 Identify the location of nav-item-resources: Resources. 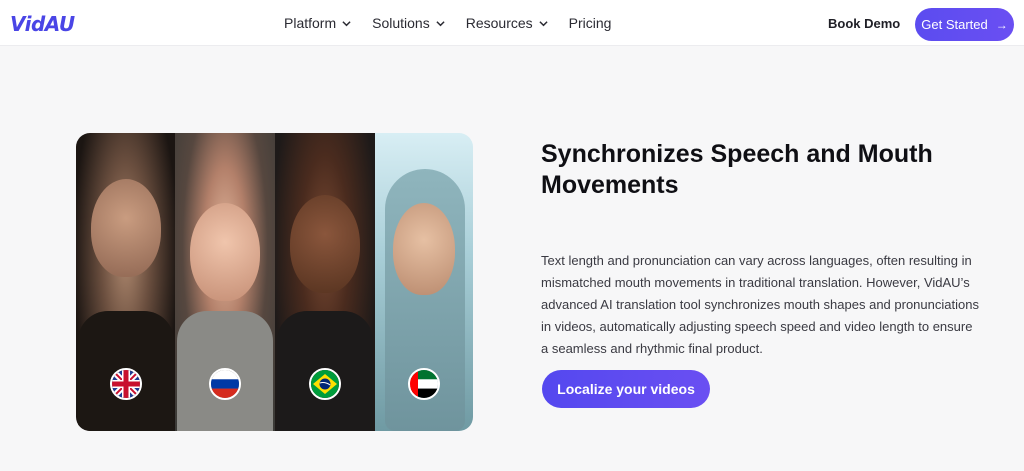
(507, 23).